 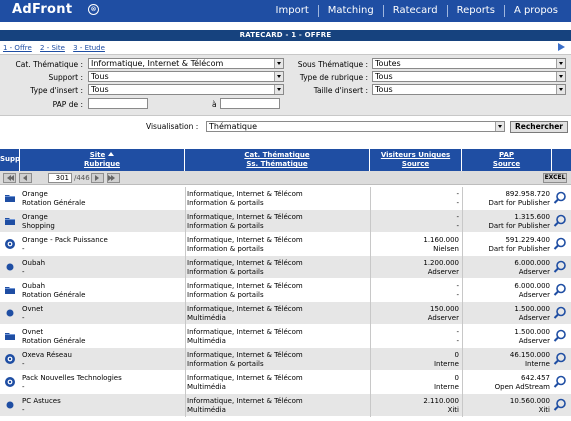 What do you see at coordinates (415, 164) in the screenshot?
I see `col-vis-src-label: Source` at bounding box center [415, 164].